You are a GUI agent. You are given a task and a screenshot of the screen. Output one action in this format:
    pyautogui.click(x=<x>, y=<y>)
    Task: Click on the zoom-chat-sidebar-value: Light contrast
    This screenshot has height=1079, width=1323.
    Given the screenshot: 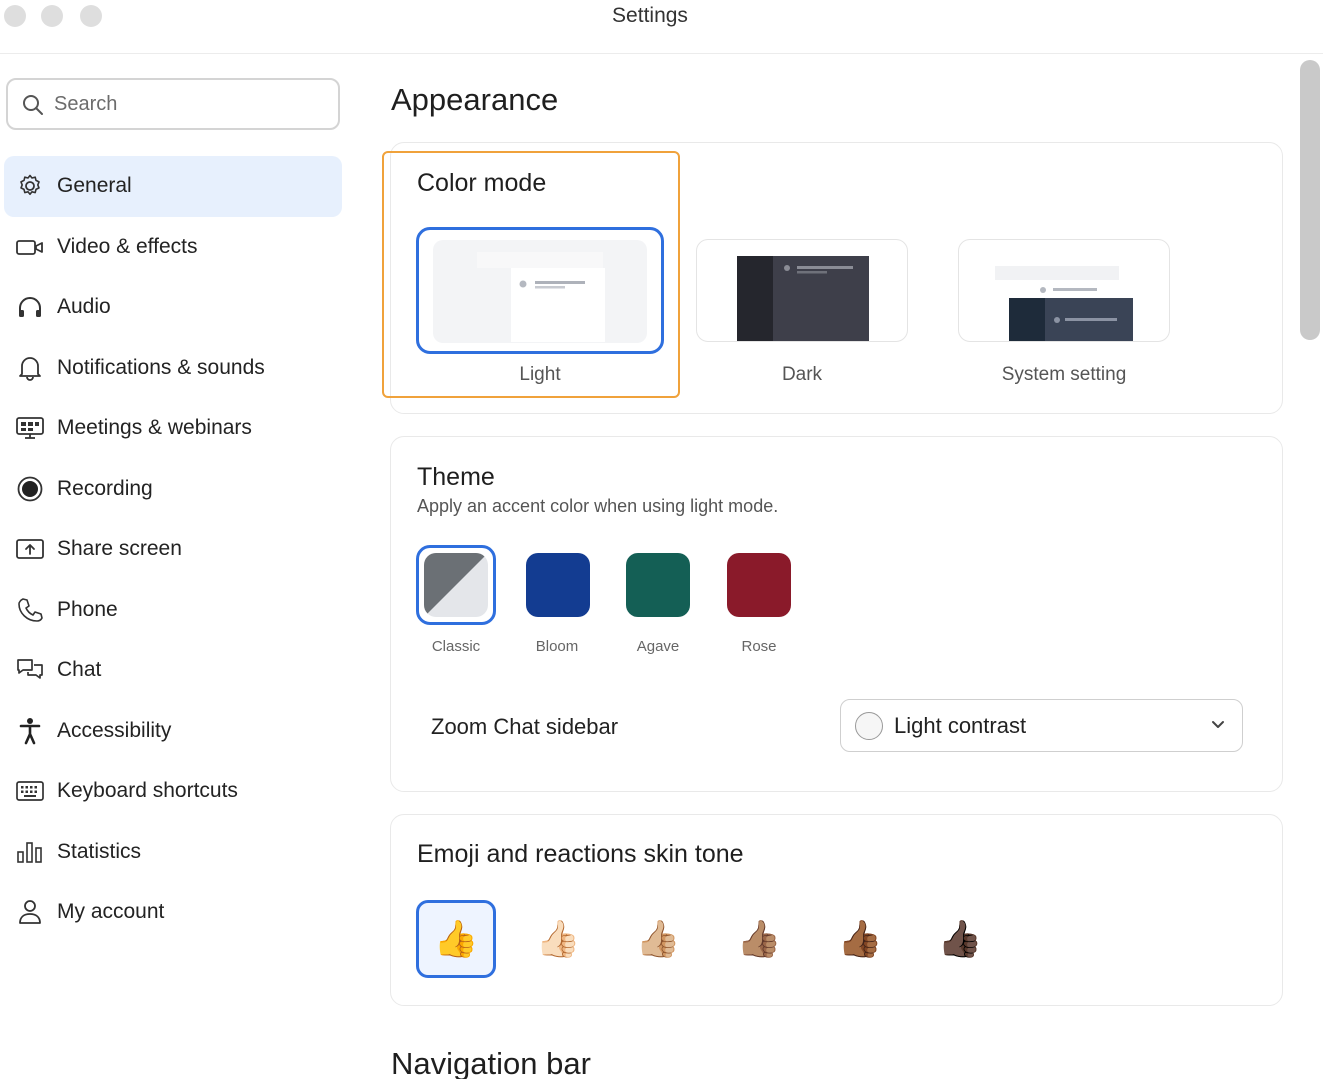 What is the action you would take?
    pyautogui.click(x=960, y=725)
    